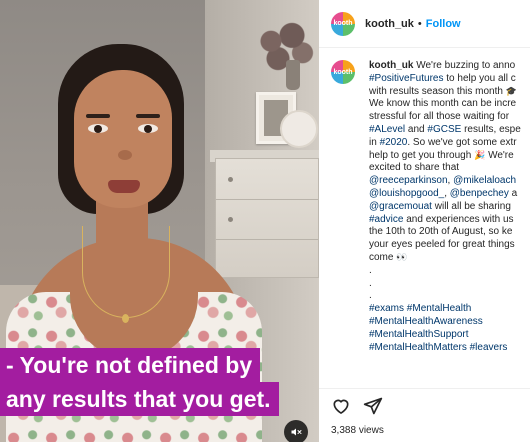 This screenshot has height=442, width=530. Describe the element at coordinates (442, 245) in the screenshot. I see `caption-text-segment: your eyes peeled for great things` at that location.